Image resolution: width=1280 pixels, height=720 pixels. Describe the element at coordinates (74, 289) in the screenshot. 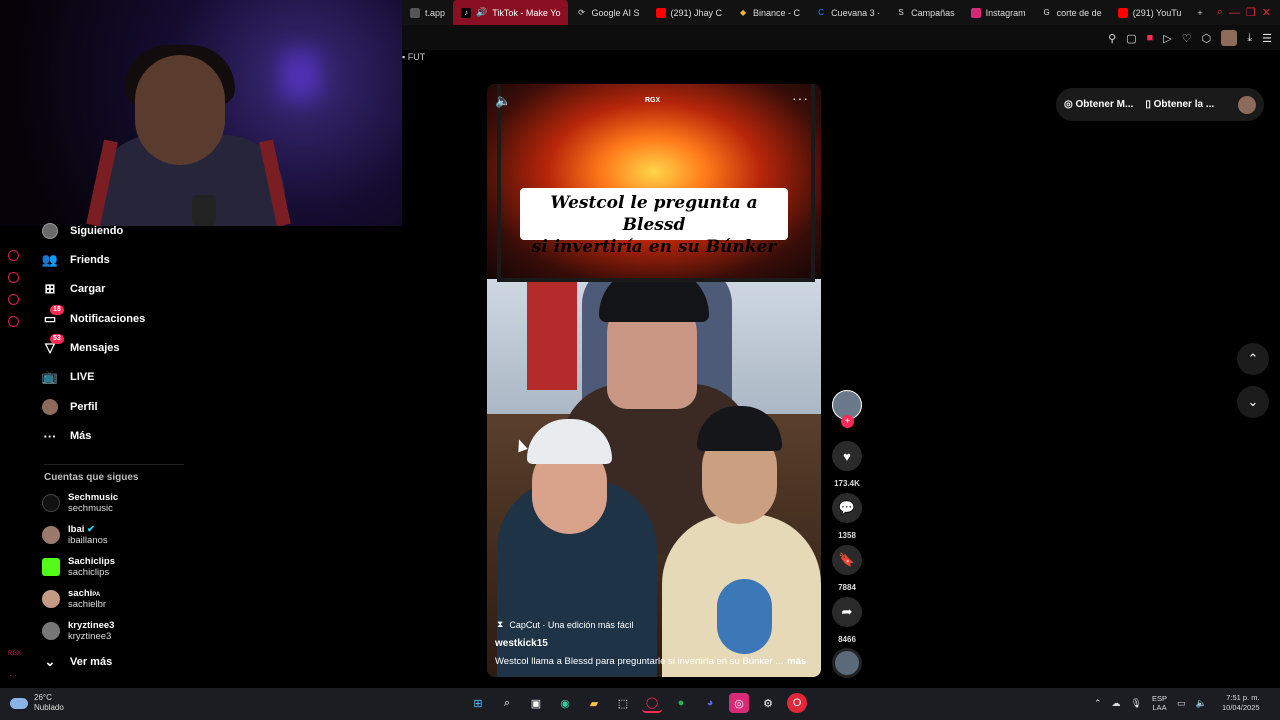

I see `sidebar-item-upload: ⊞ Cargar` at that location.